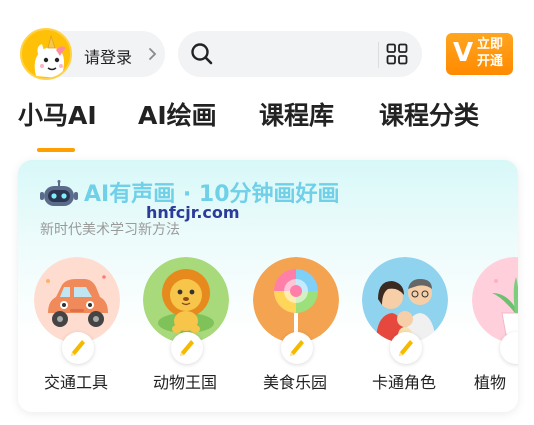 This screenshot has height=425, width=534. What do you see at coordinates (489, 61) in the screenshot?
I see `vip-line-2: 开通` at bounding box center [489, 61].